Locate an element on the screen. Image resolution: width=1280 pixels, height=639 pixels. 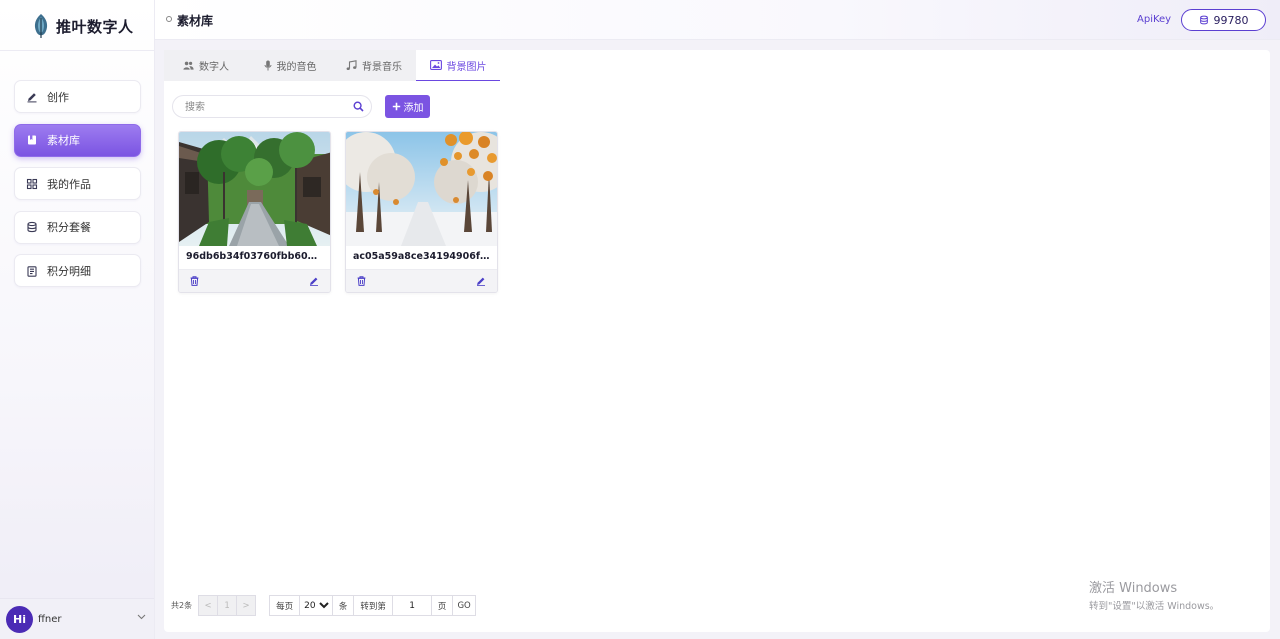
credits-button: 99780 is located at coordinates (1223, 20).